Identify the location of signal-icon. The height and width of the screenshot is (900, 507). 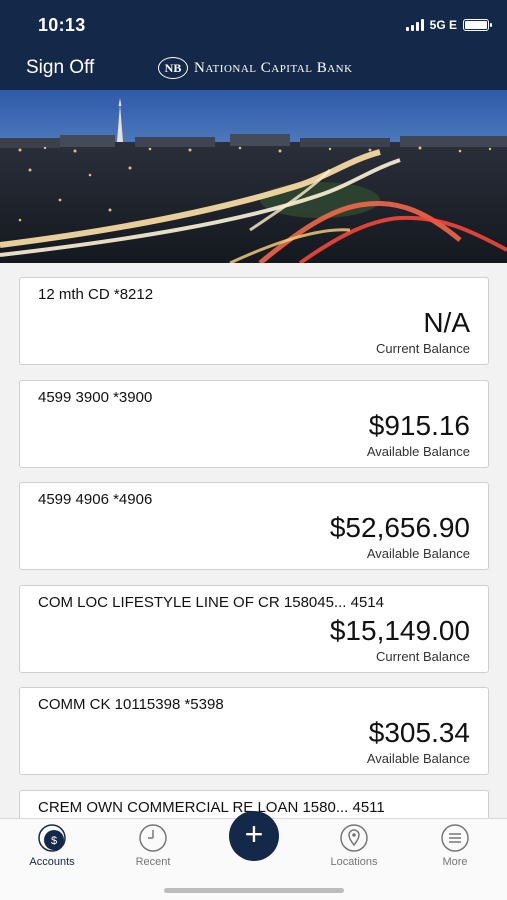
(414, 25).